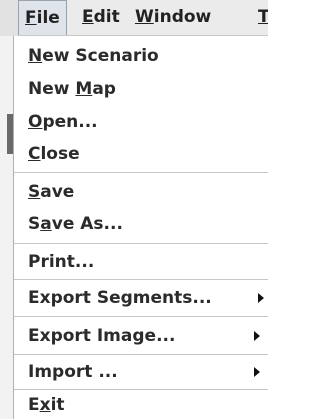  I want to click on menu-item-close: Close, so click(141, 154).